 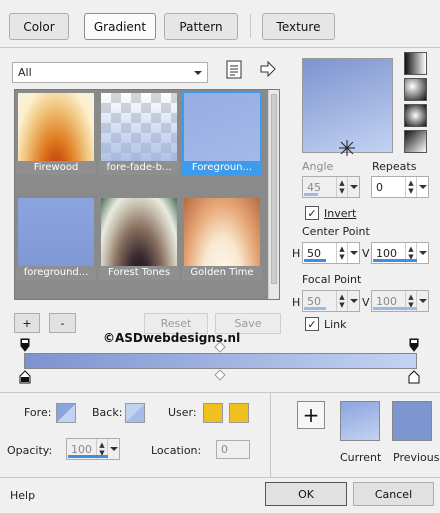 I want to click on scrollbar-thumb, so click(x=274, y=189).